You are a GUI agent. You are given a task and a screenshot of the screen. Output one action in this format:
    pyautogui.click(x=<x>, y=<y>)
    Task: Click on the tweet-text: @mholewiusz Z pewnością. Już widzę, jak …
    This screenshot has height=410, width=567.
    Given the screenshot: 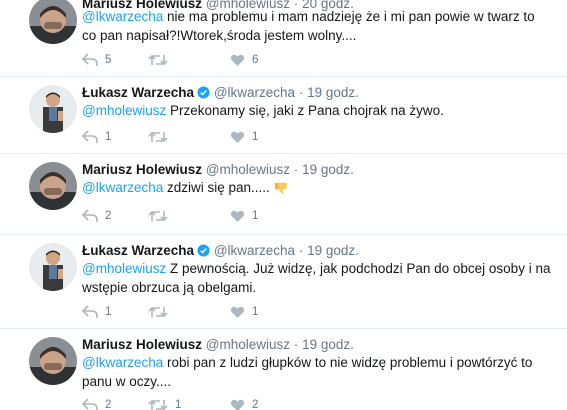 What is the action you would take?
    pyautogui.click(x=317, y=278)
    